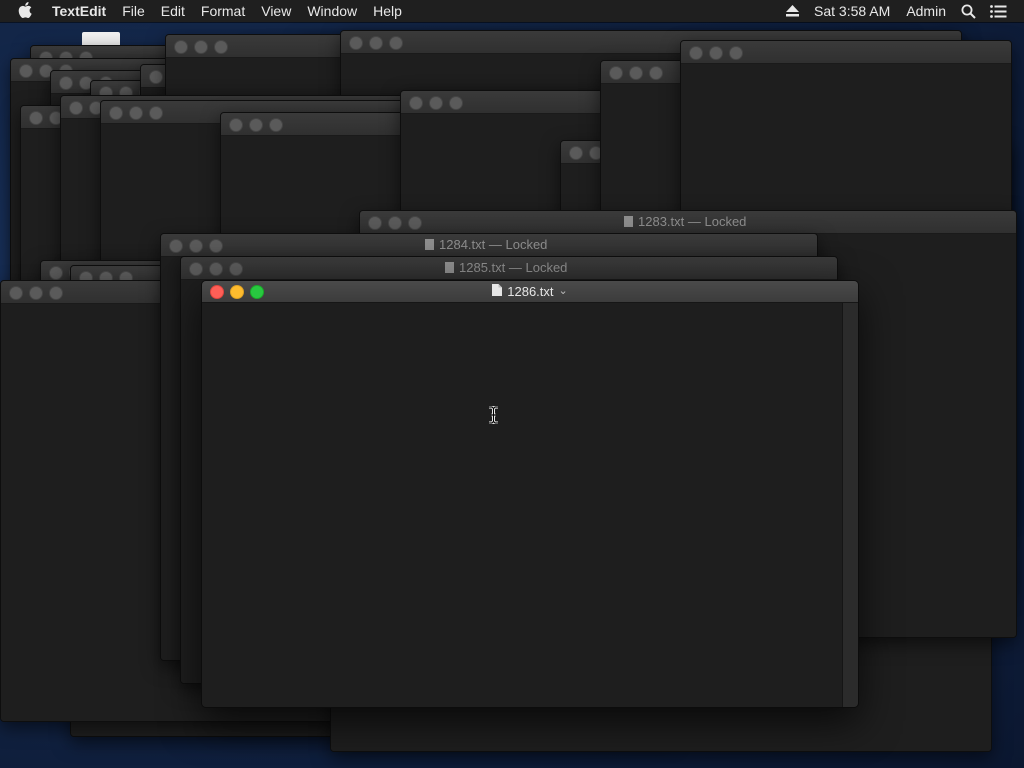  Describe the element at coordinates (493, 417) in the screenshot. I see `ibeam-cursor-icon` at that location.